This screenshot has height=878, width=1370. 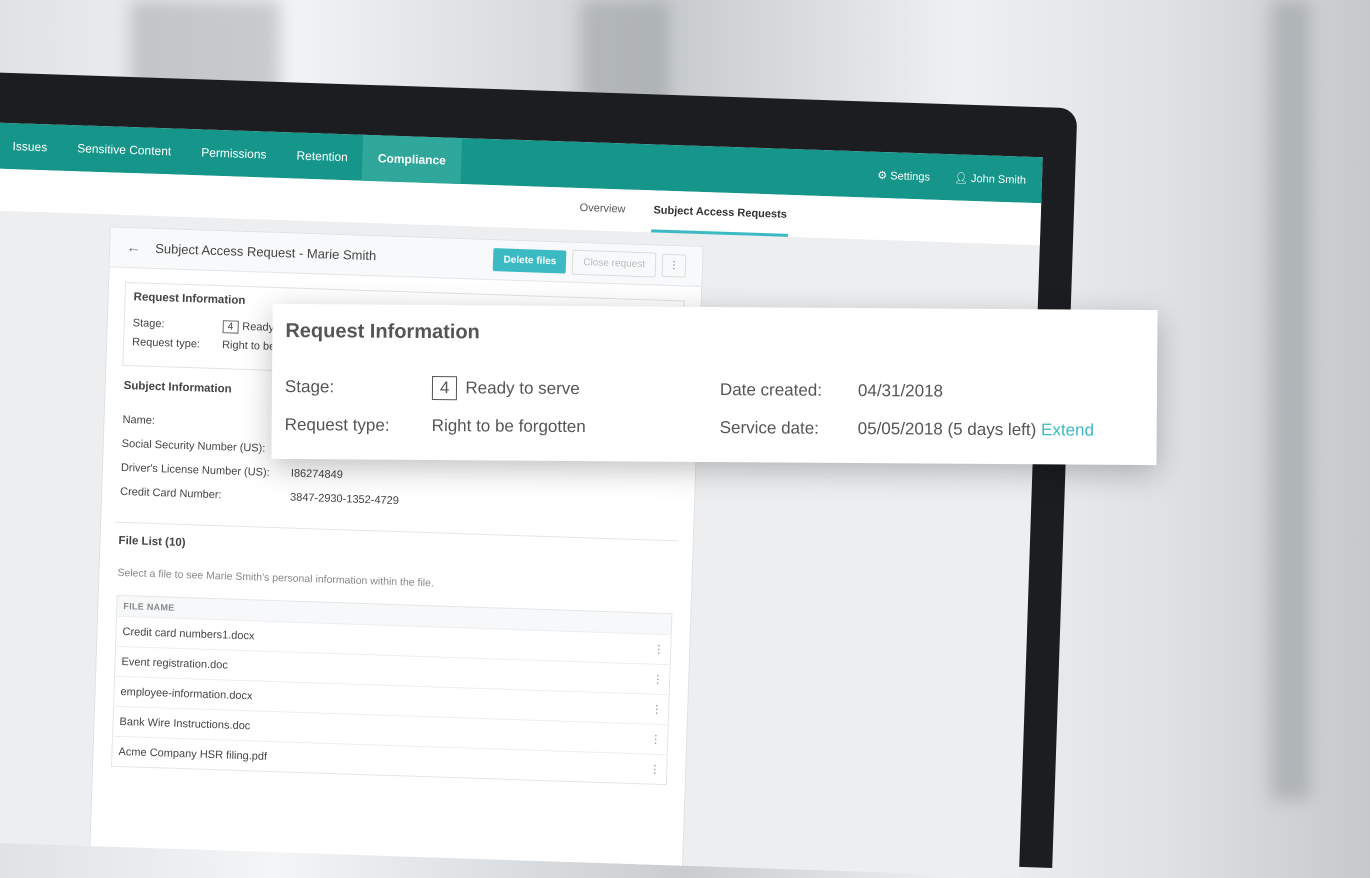 What do you see at coordinates (1067, 429) in the screenshot?
I see `extend-link: Extend` at bounding box center [1067, 429].